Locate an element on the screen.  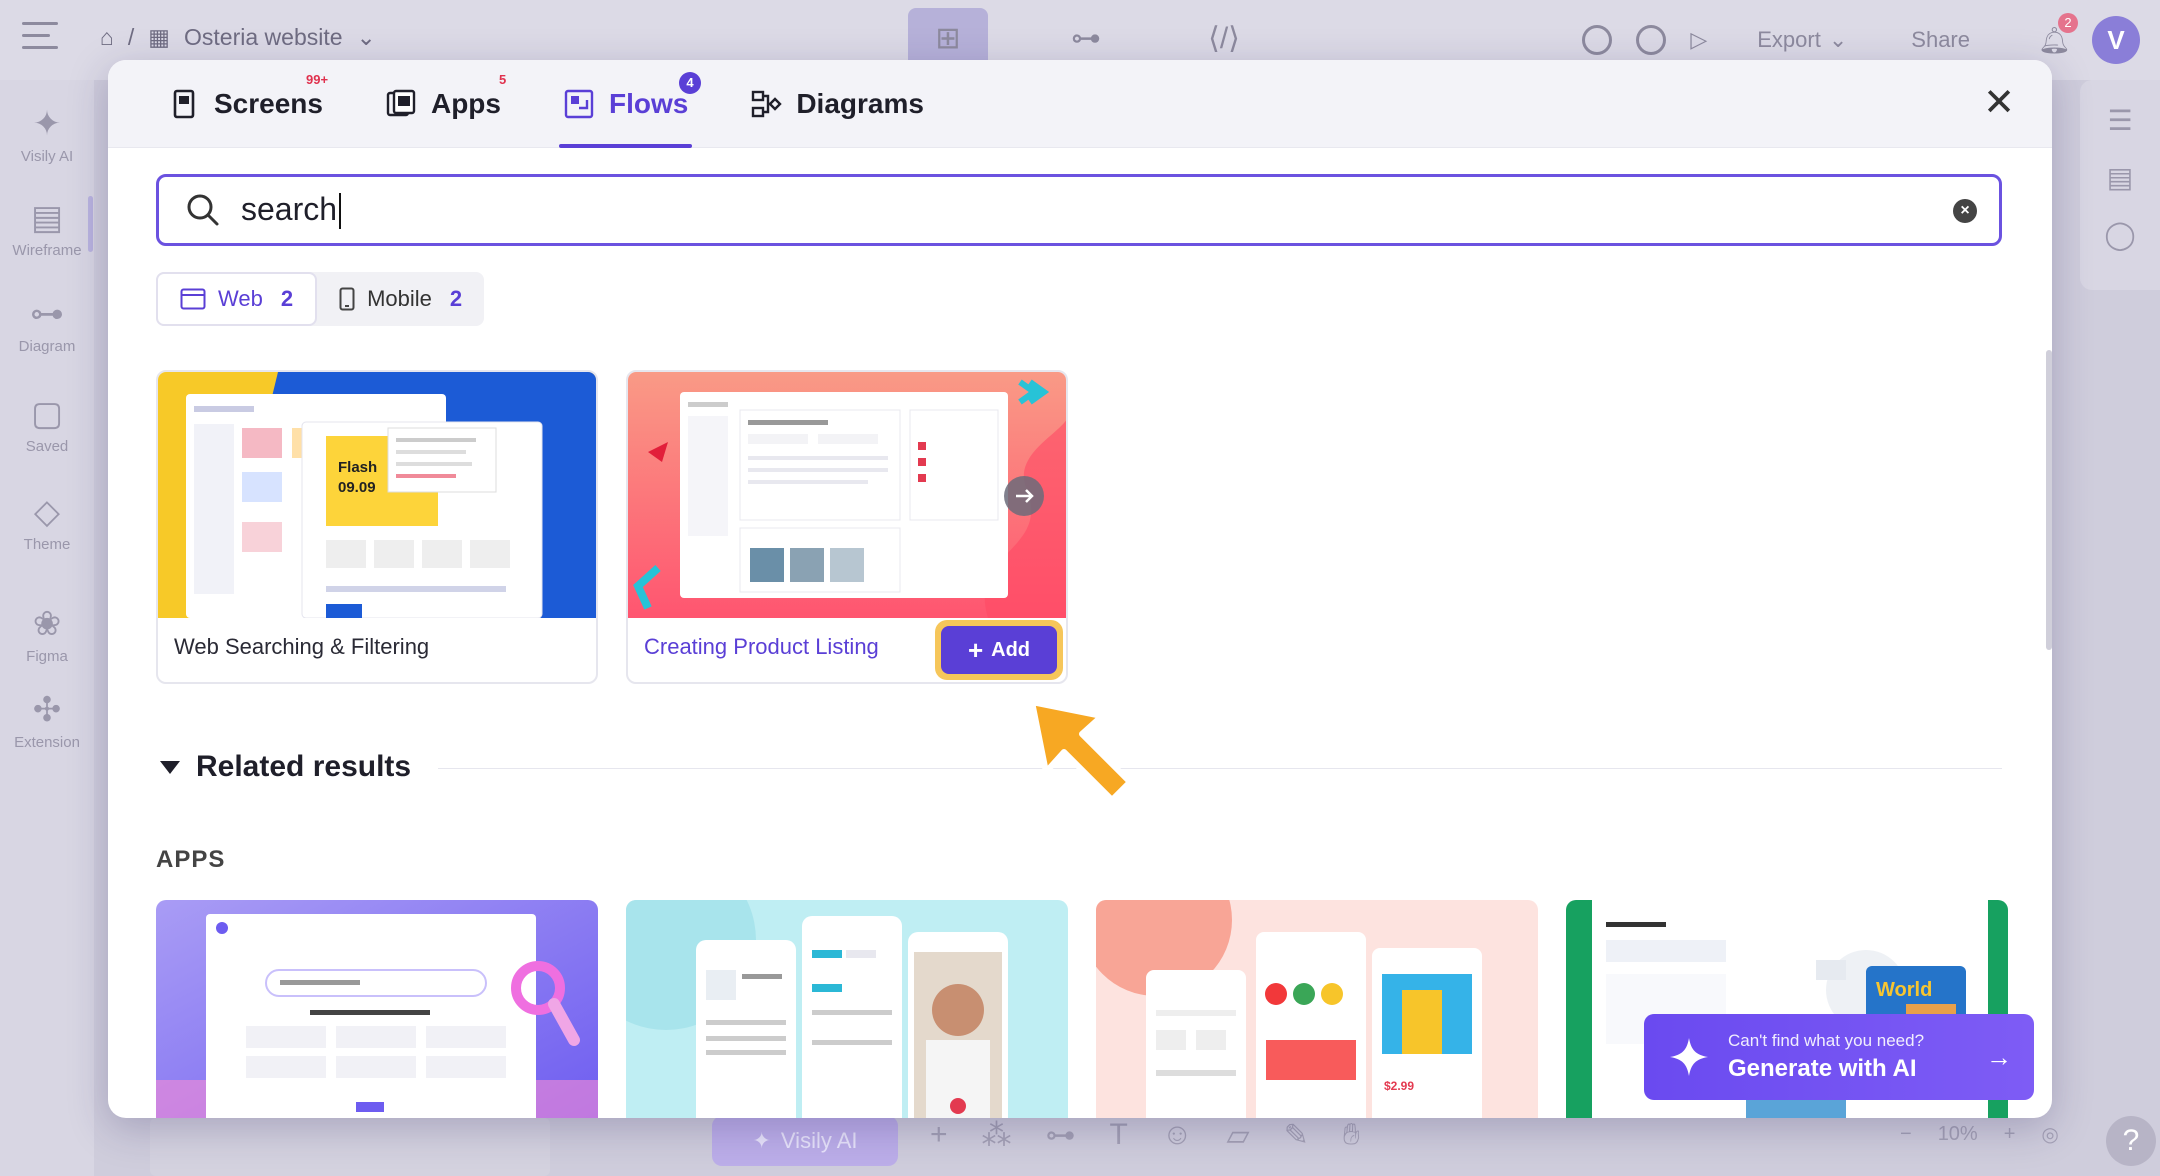
divider is located at coordinates (1220, 768).